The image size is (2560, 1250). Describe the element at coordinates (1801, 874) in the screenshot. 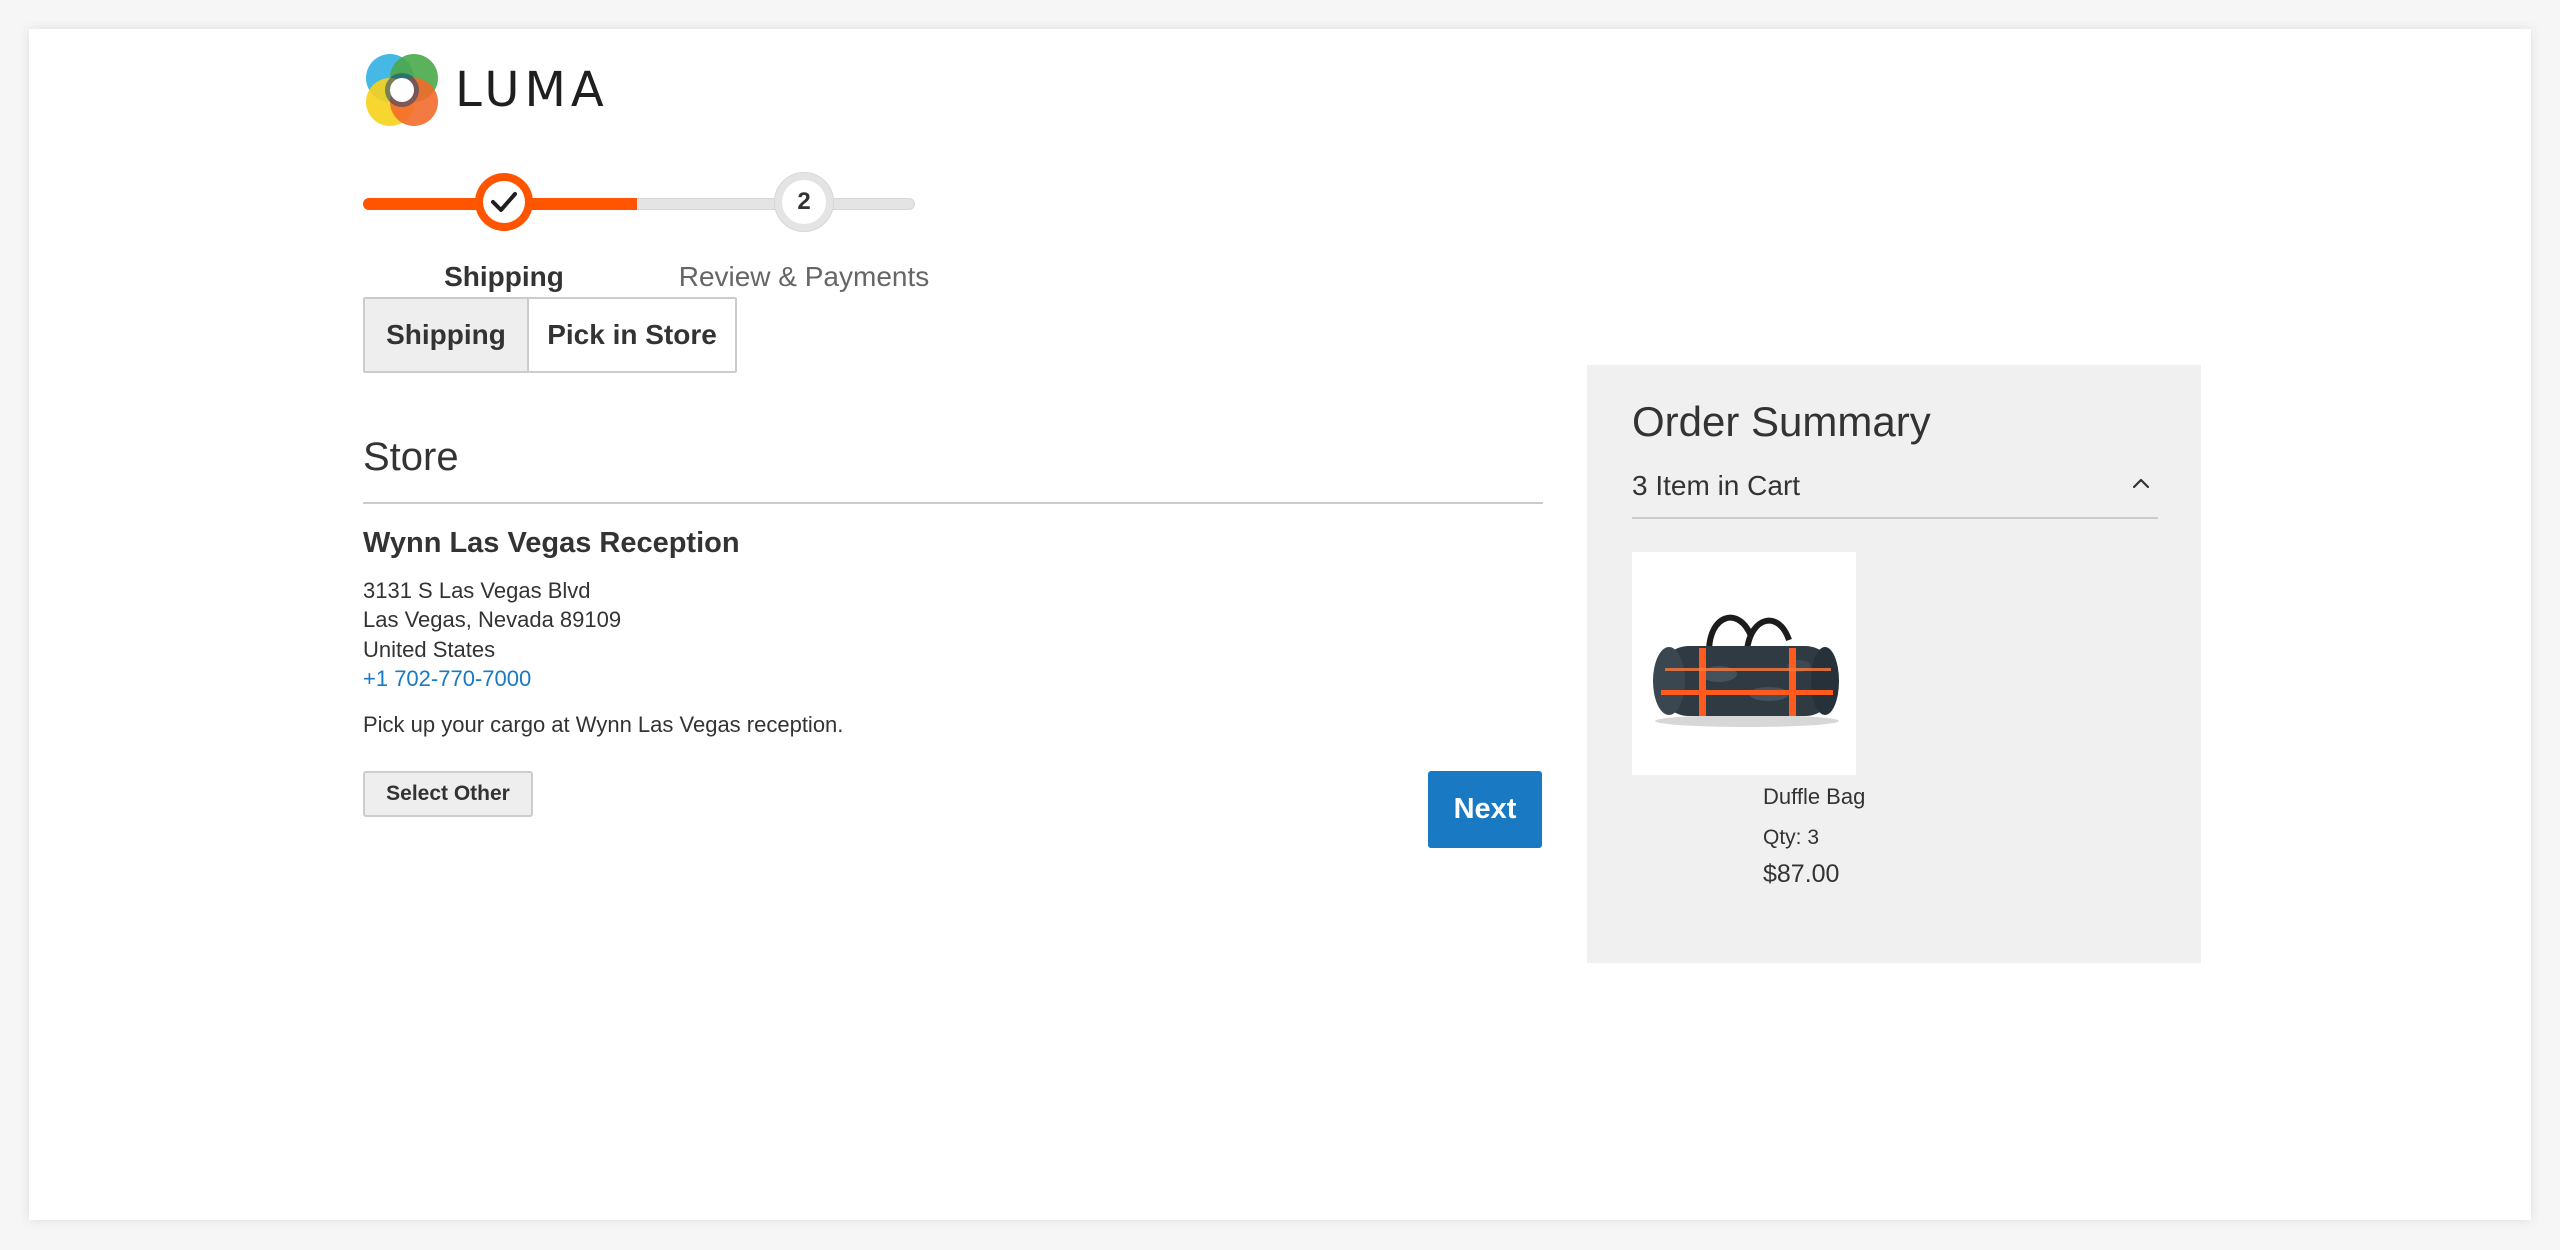

I see `product-price: $87.00` at that location.